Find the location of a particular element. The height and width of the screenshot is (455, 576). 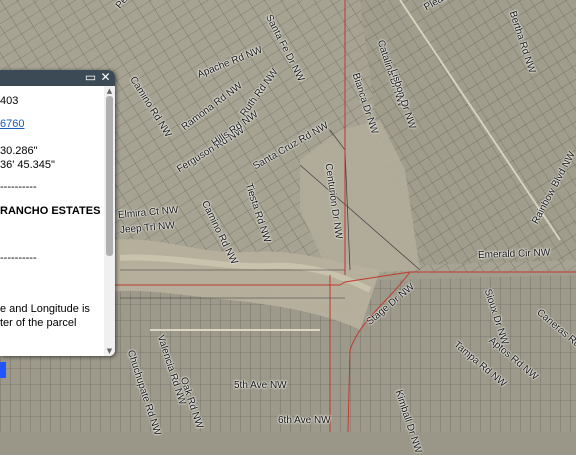

road-label: 5th Ave NW is located at coordinates (260, 385).